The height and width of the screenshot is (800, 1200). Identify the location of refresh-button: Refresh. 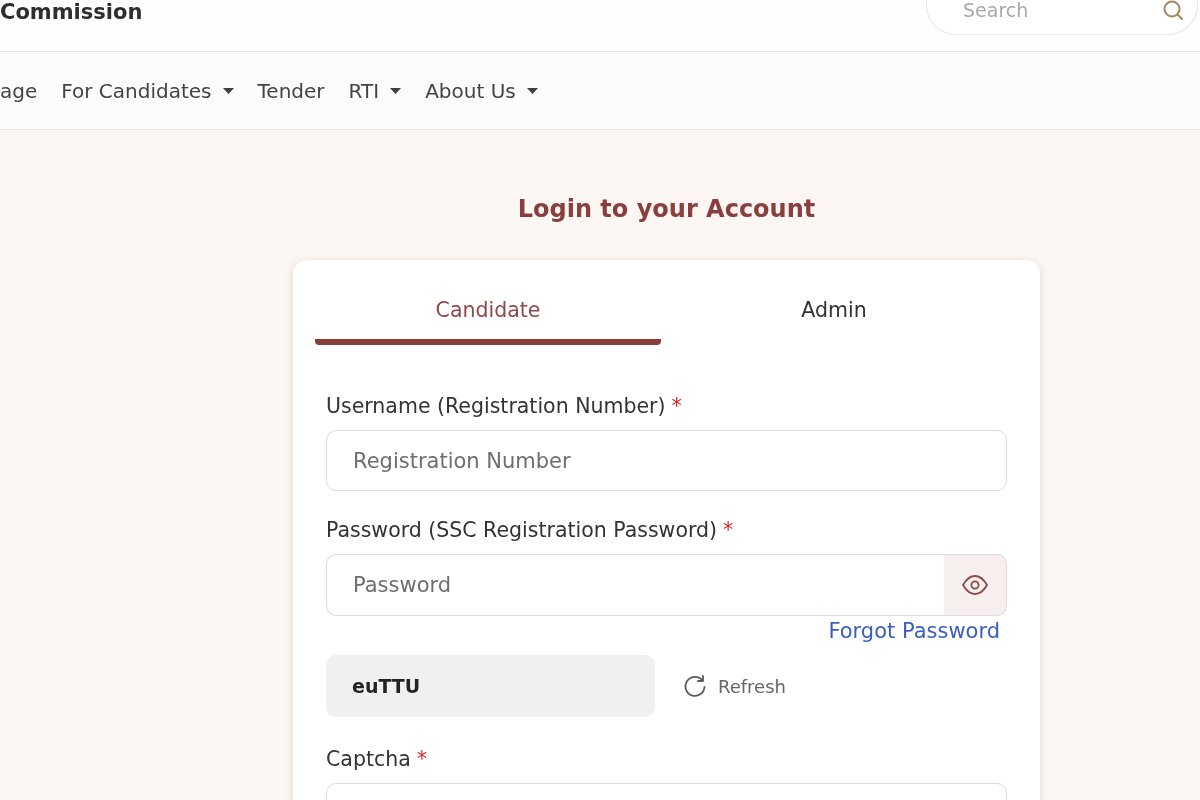
(734, 686).